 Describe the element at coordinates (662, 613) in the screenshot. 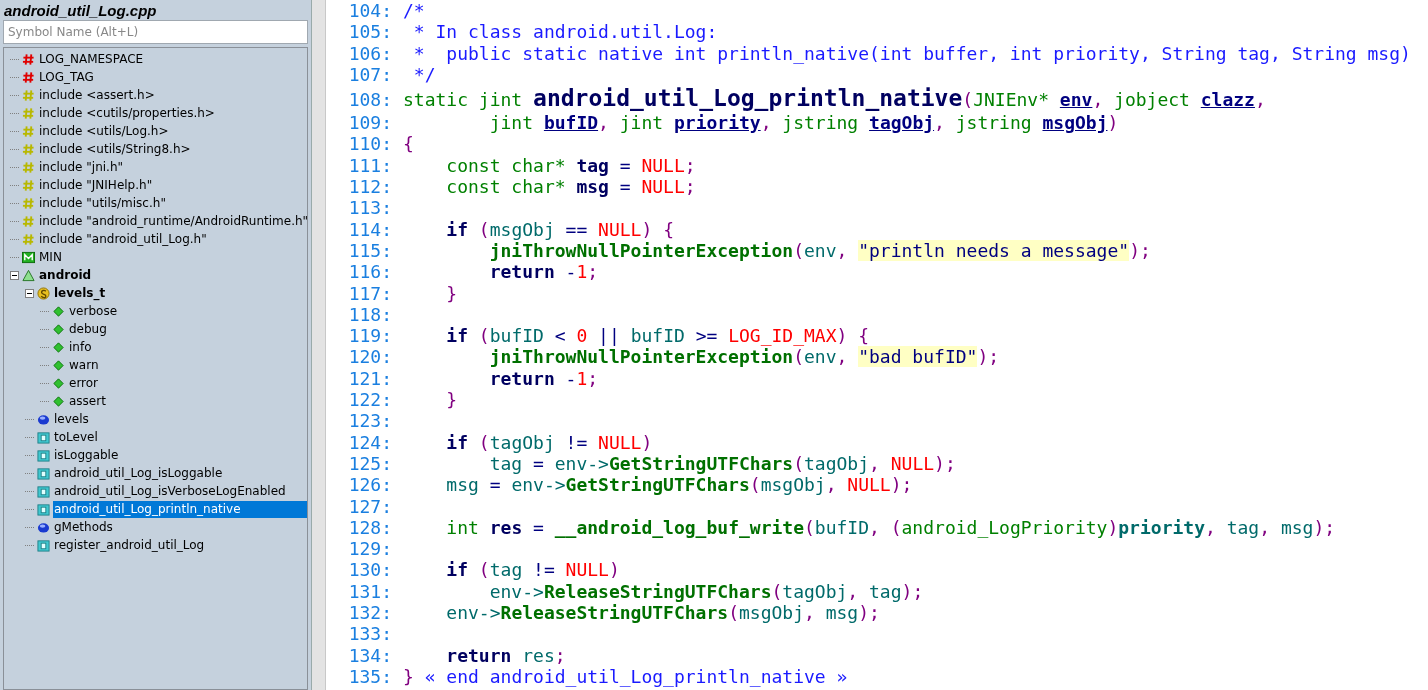

I see `code-line: env->ReleaseStringUTFChars(msgObj, msg);` at that location.